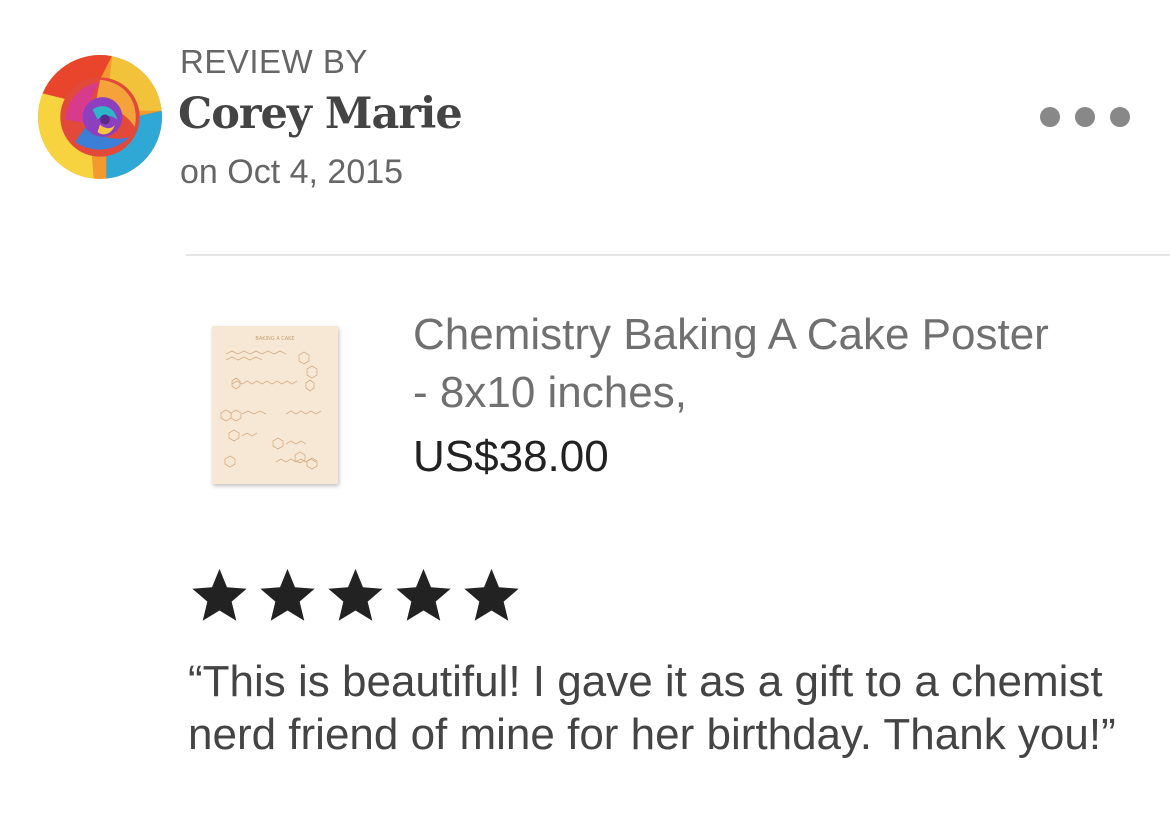 This screenshot has height=836, width=1170. I want to click on product-thumbnail: BAKING A CAKE, so click(275, 405).